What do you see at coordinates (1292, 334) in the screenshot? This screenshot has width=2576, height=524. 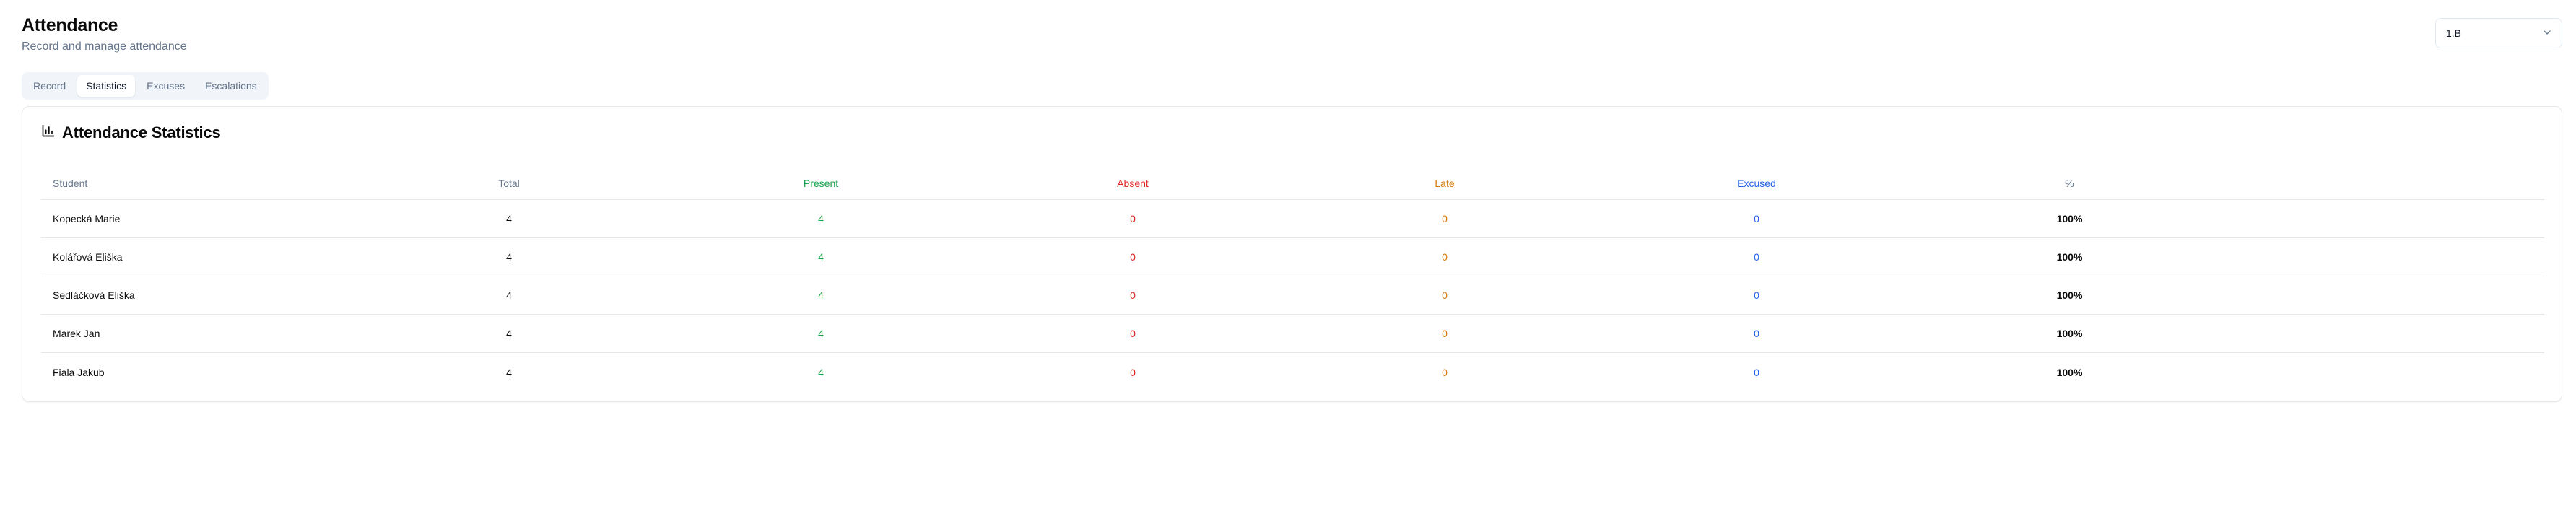 I see `table-row: Marek Jan 4 4 0 0 0 100%` at bounding box center [1292, 334].